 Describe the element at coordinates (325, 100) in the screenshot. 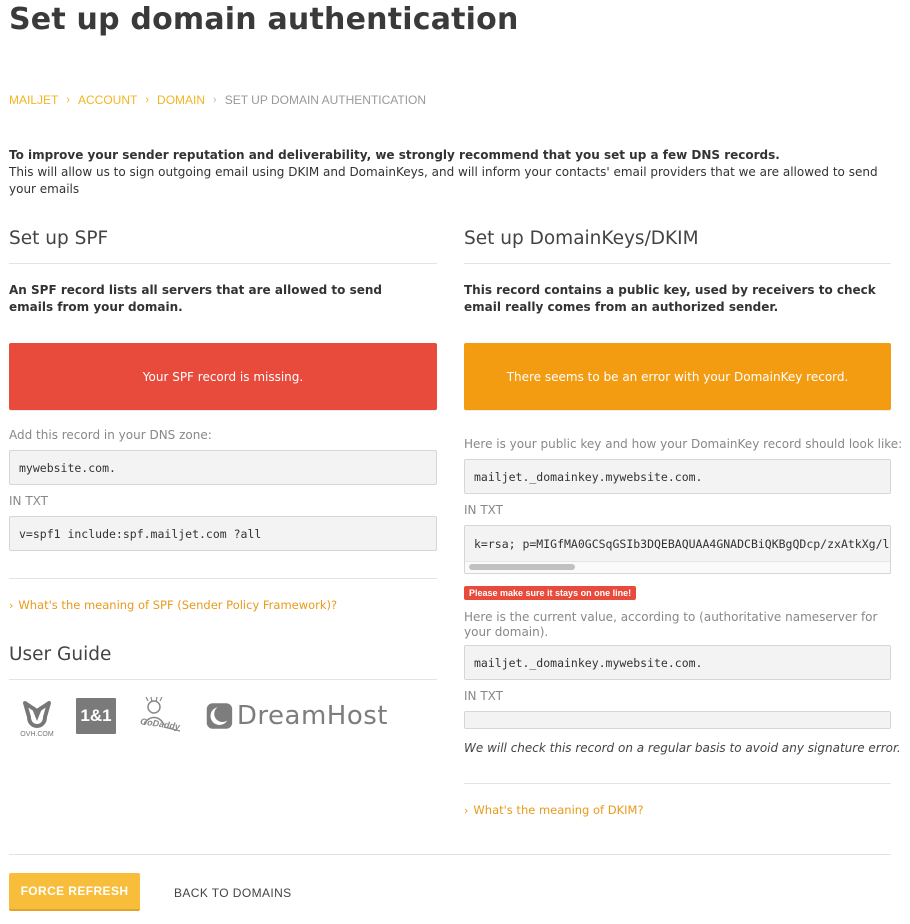

I see `breadcrumb-current: SET UP DOMAIN AUTHENTICATION` at that location.